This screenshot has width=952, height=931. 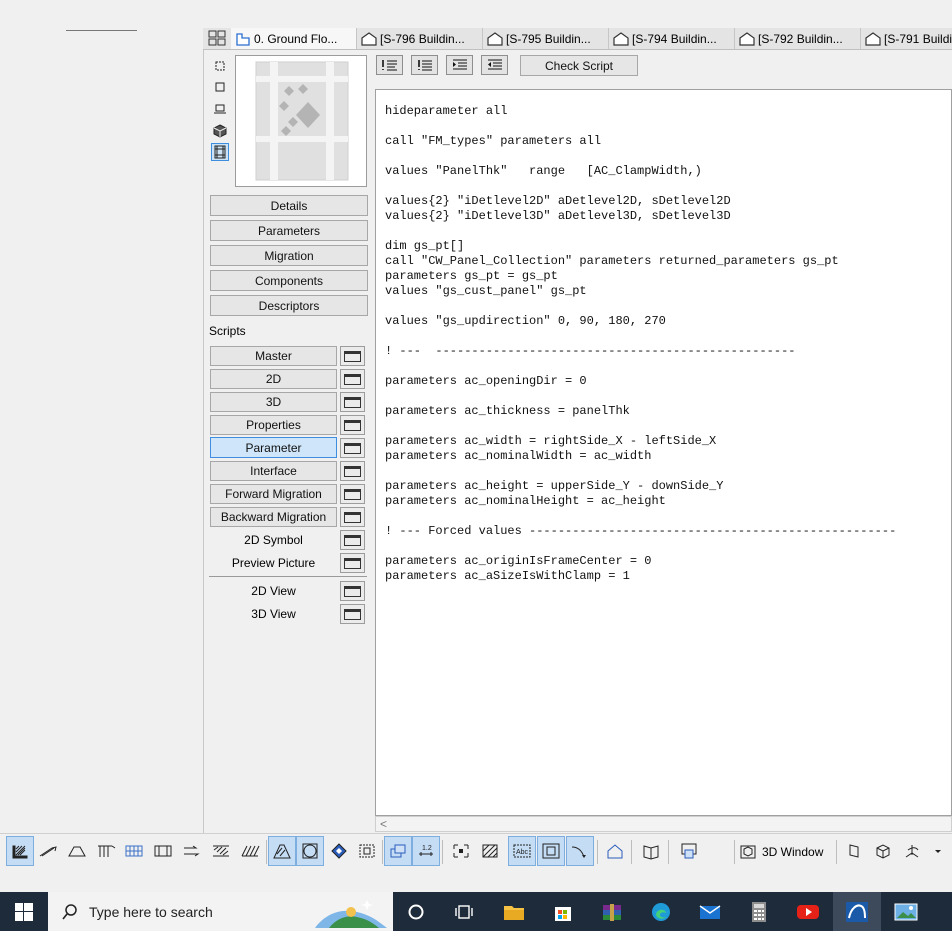 I want to click on floor-plan-icon, so click(x=243, y=39).